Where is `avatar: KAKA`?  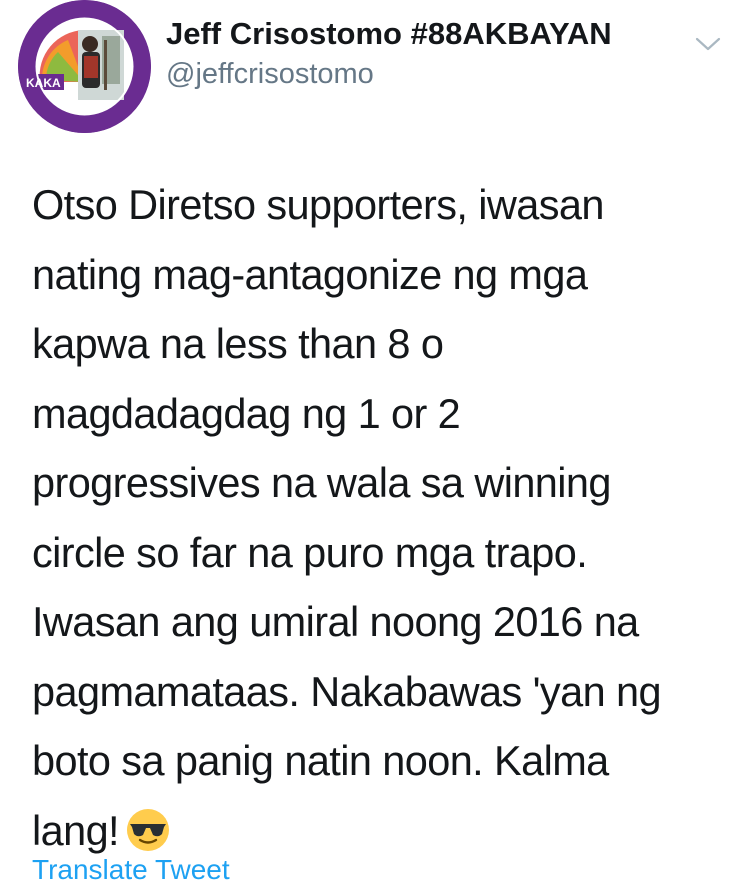
avatar: KAKA is located at coordinates (84, 66).